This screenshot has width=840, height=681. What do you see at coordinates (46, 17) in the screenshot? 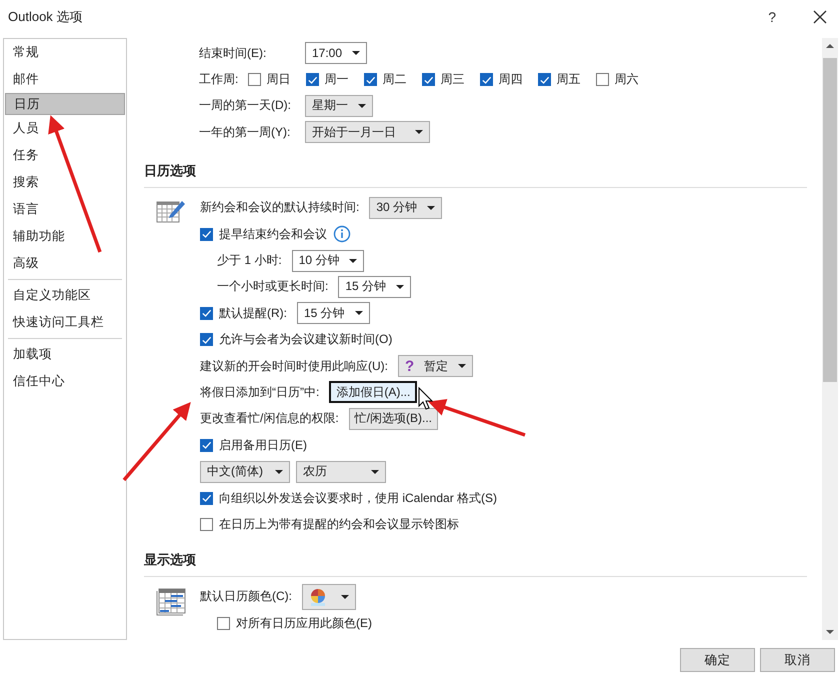
I see `window-title: Outlook 选项` at bounding box center [46, 17].